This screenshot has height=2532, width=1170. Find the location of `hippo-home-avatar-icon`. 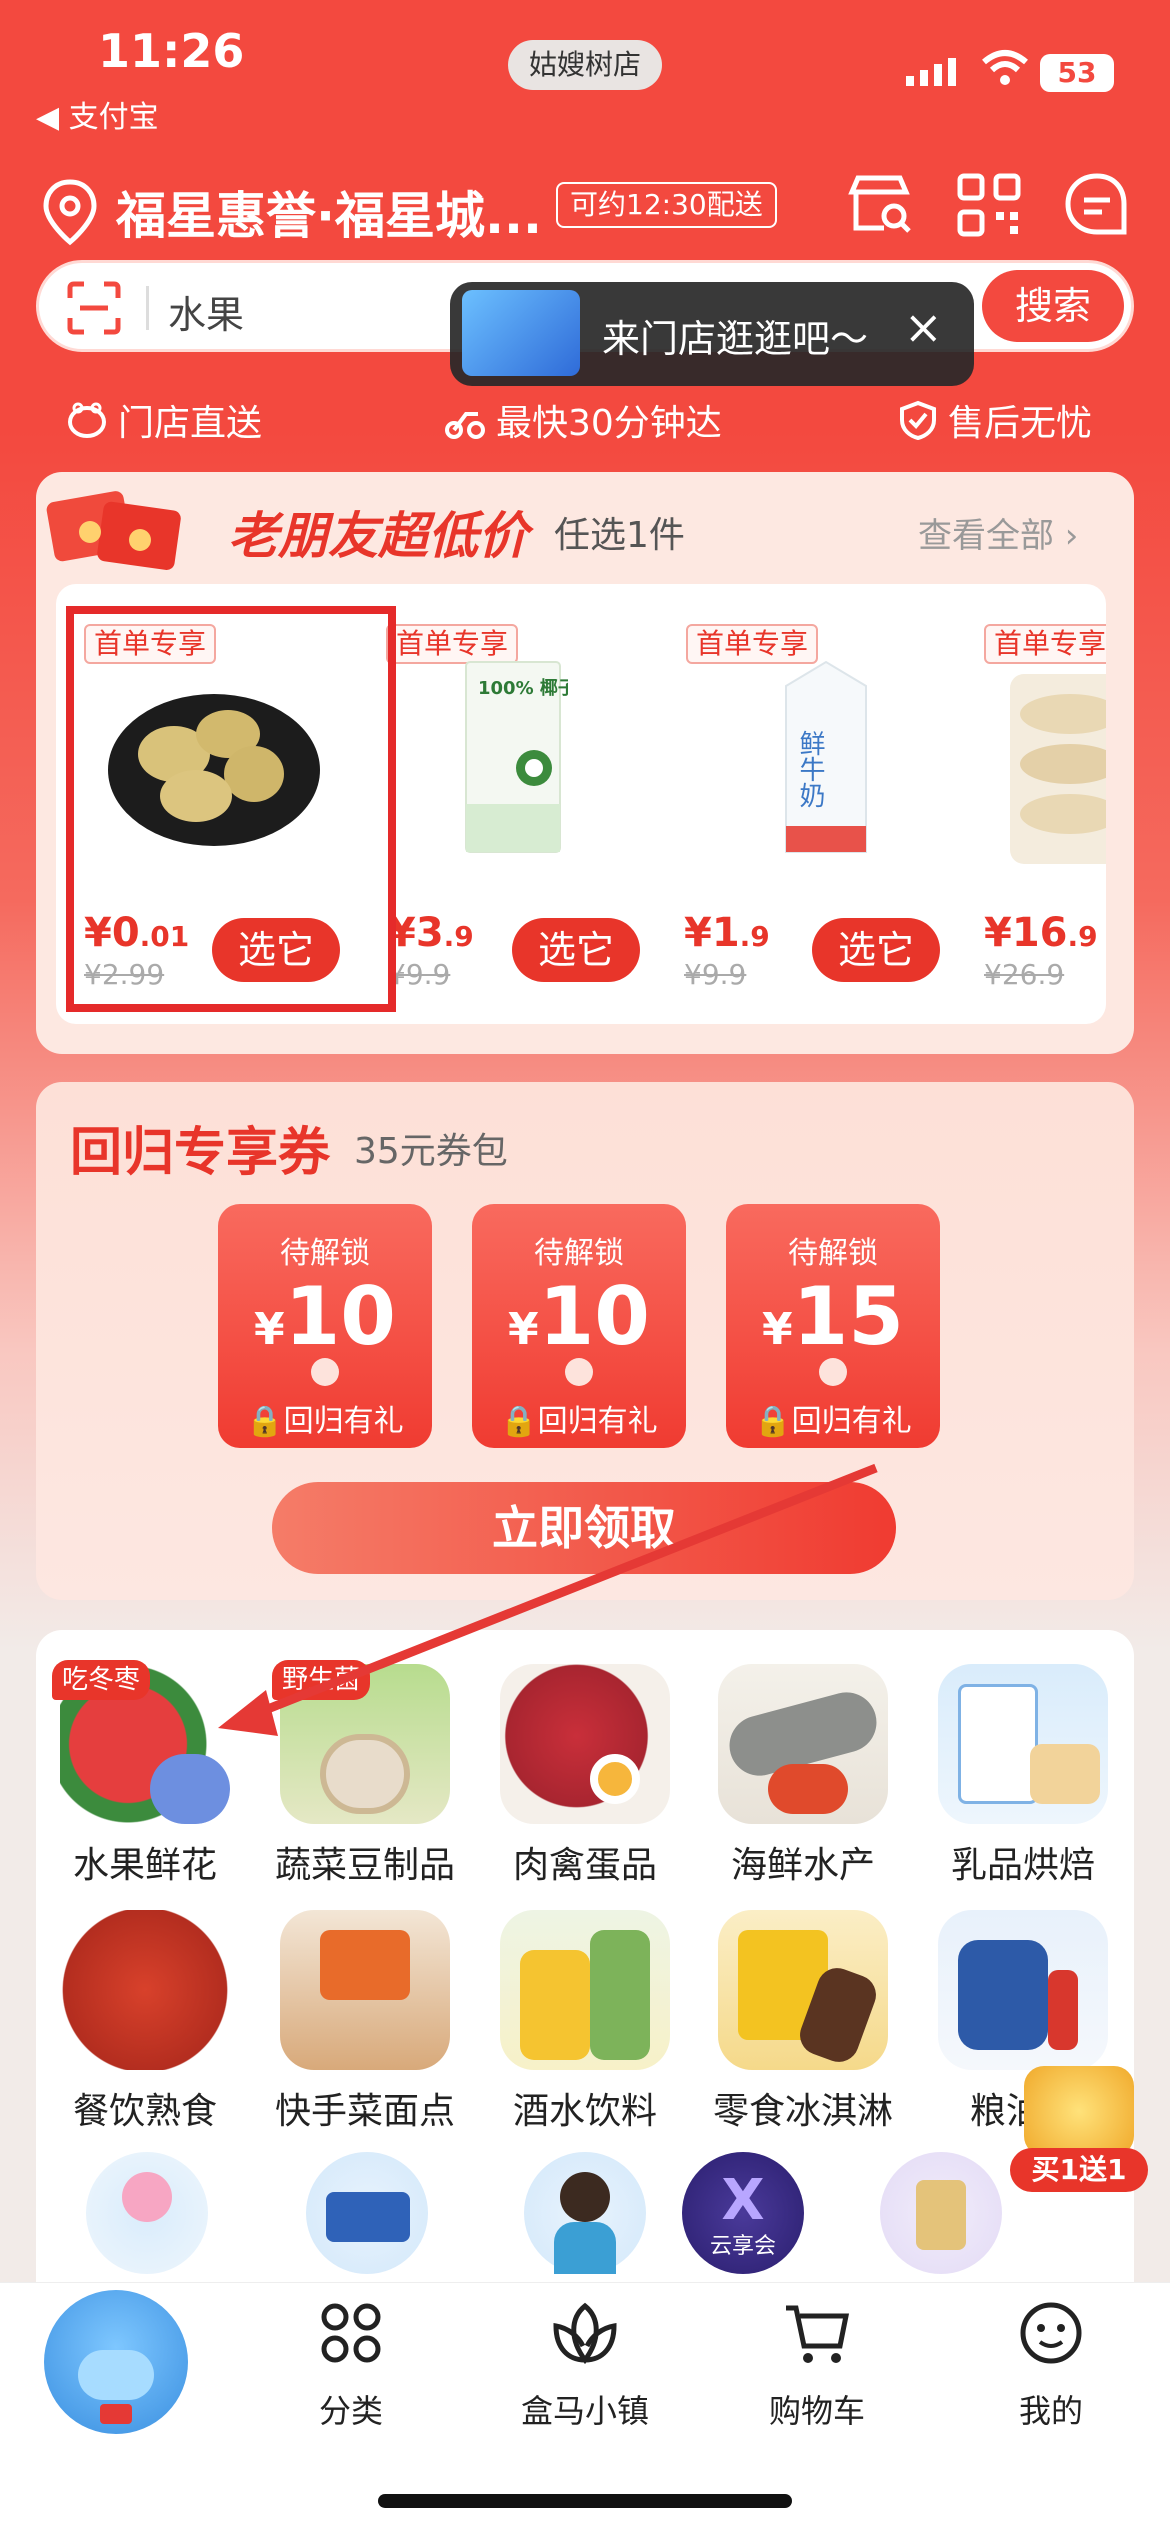

hippo-home-avatar-icon is located at coordinates (116, 2362).